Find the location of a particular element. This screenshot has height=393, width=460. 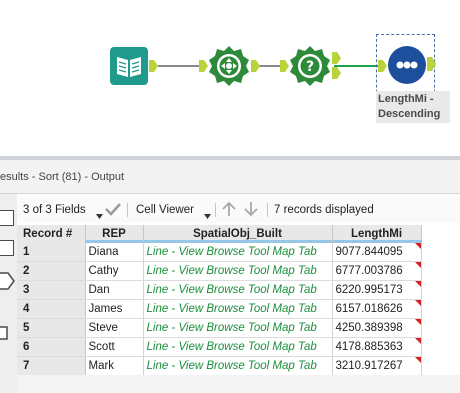

record-number-cell: 7 is located at coordinates (51, 366).